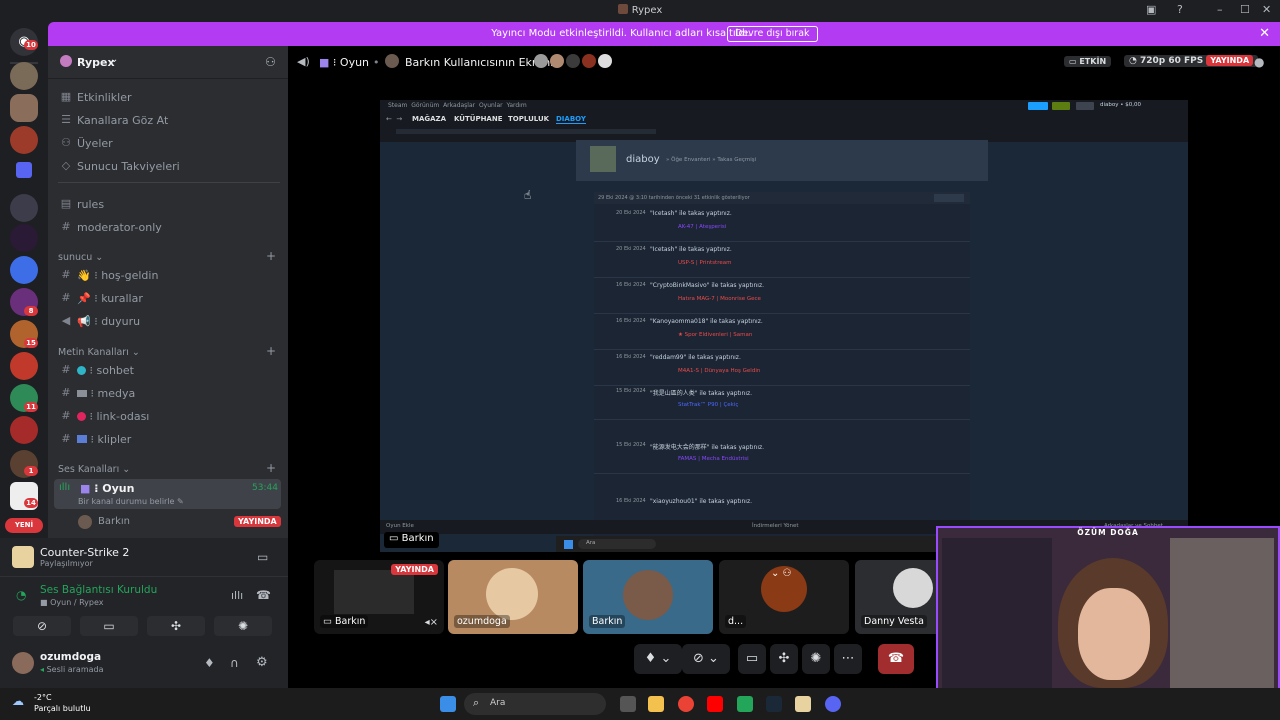 The height and width of the screenshot is (720, 1280). What do you see at coordinates (169, 417) in the screenshot?
I see `channel-link-odasi: # ⁝ link-odası` at bounding box center [169, 417].